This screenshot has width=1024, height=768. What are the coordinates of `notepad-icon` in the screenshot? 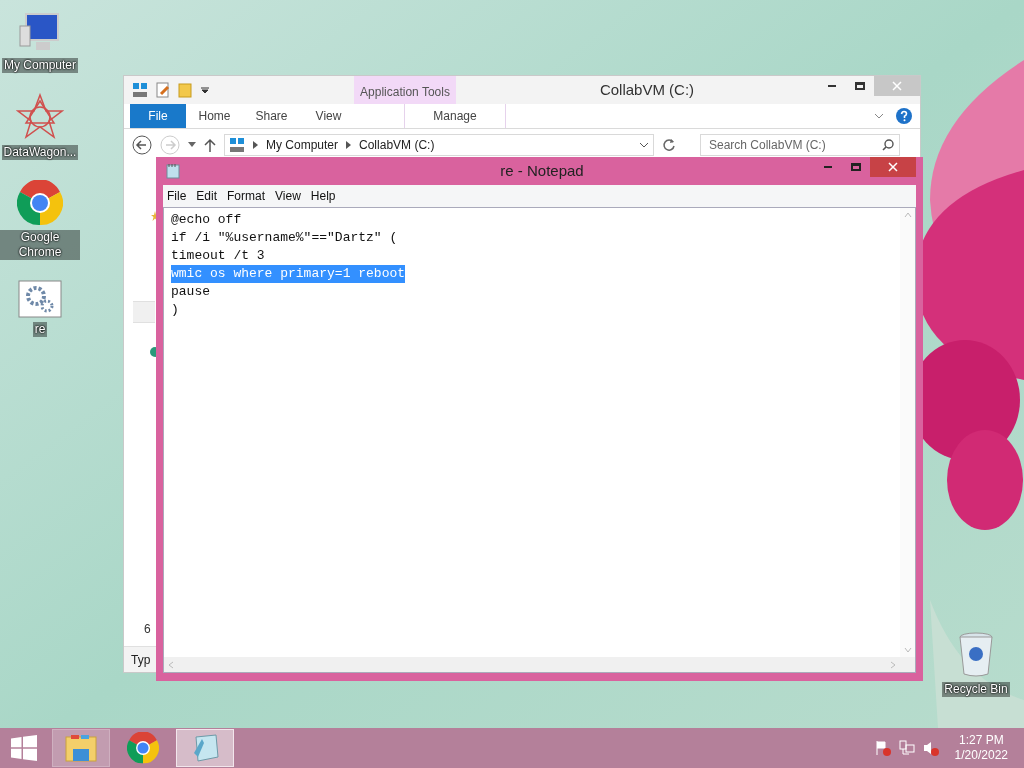 It's located at (173, 171).